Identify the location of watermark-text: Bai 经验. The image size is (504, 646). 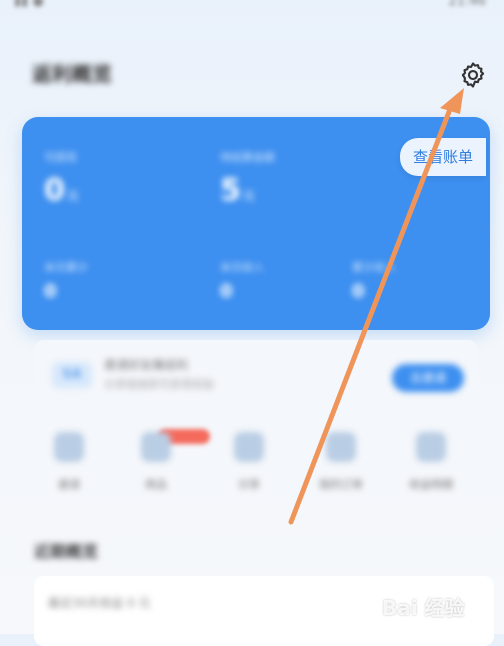
(423, 608).